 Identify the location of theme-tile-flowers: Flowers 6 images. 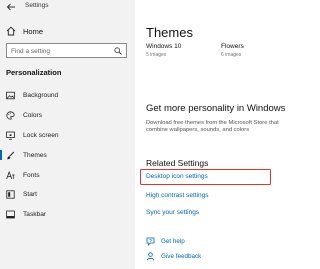
(232, 50).